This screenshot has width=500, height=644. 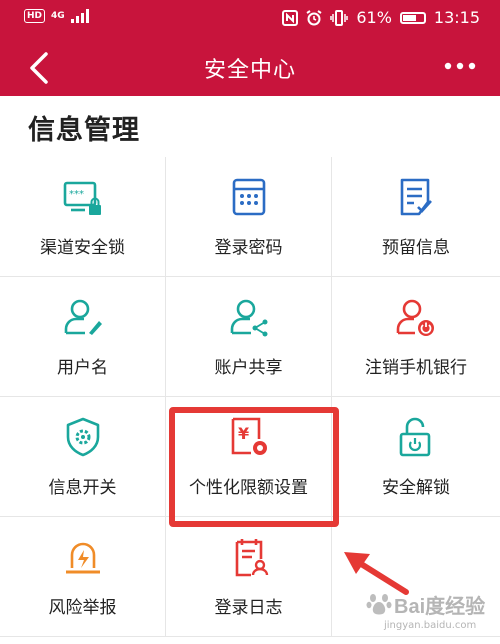 I want to click on grid-item-security-unlock: 安全解锁, so click(x=416, y=457).